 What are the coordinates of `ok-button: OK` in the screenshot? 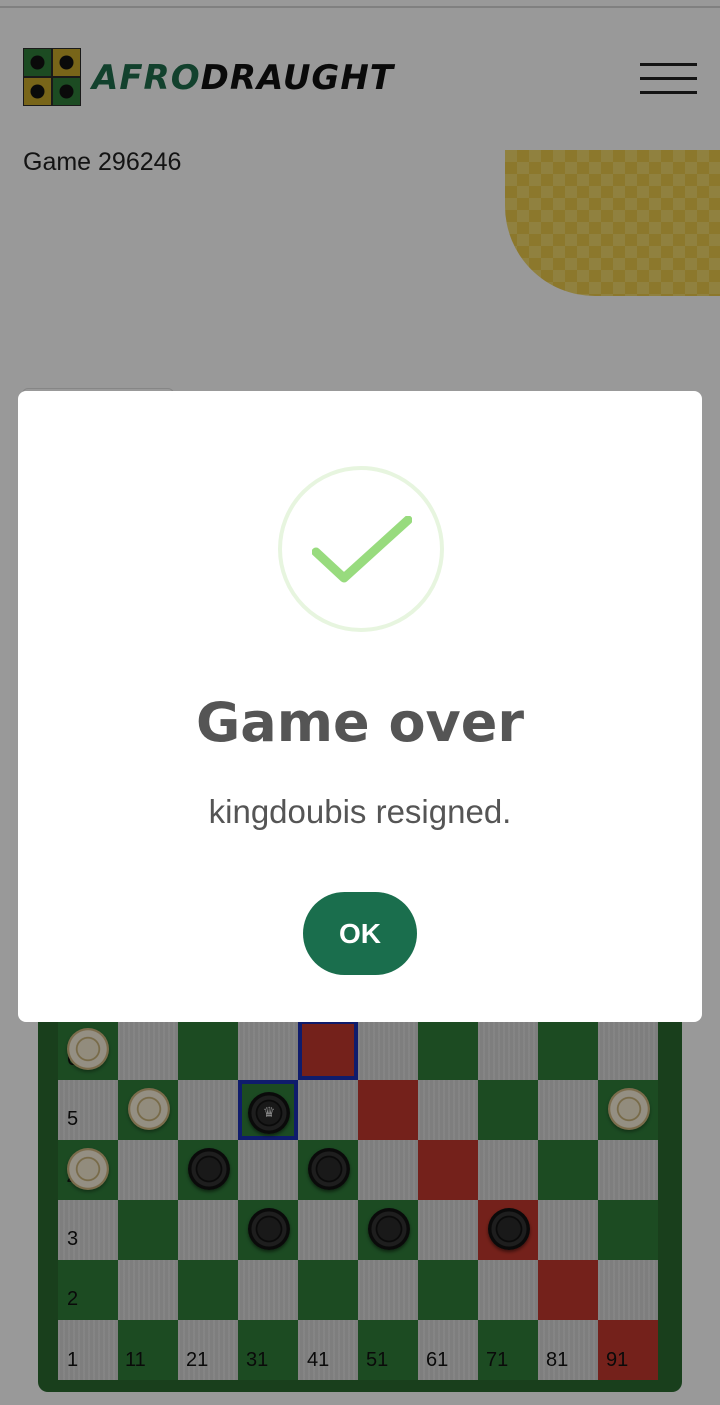 It's located at (360, 933).